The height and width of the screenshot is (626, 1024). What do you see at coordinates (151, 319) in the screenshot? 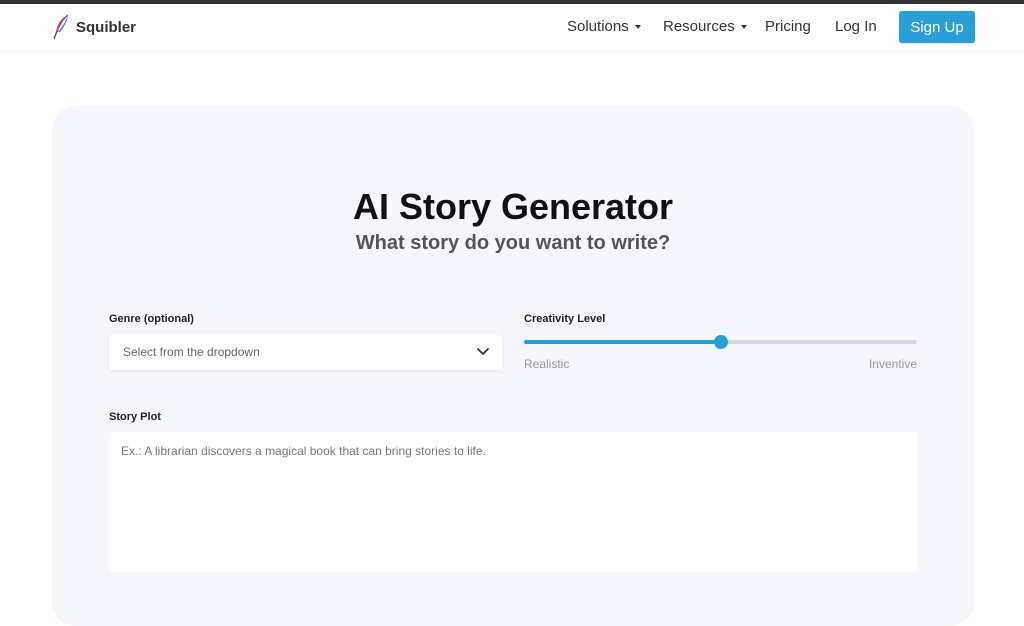
I see `genre-label: Genre (optional)` at bounding box center [151, 319].